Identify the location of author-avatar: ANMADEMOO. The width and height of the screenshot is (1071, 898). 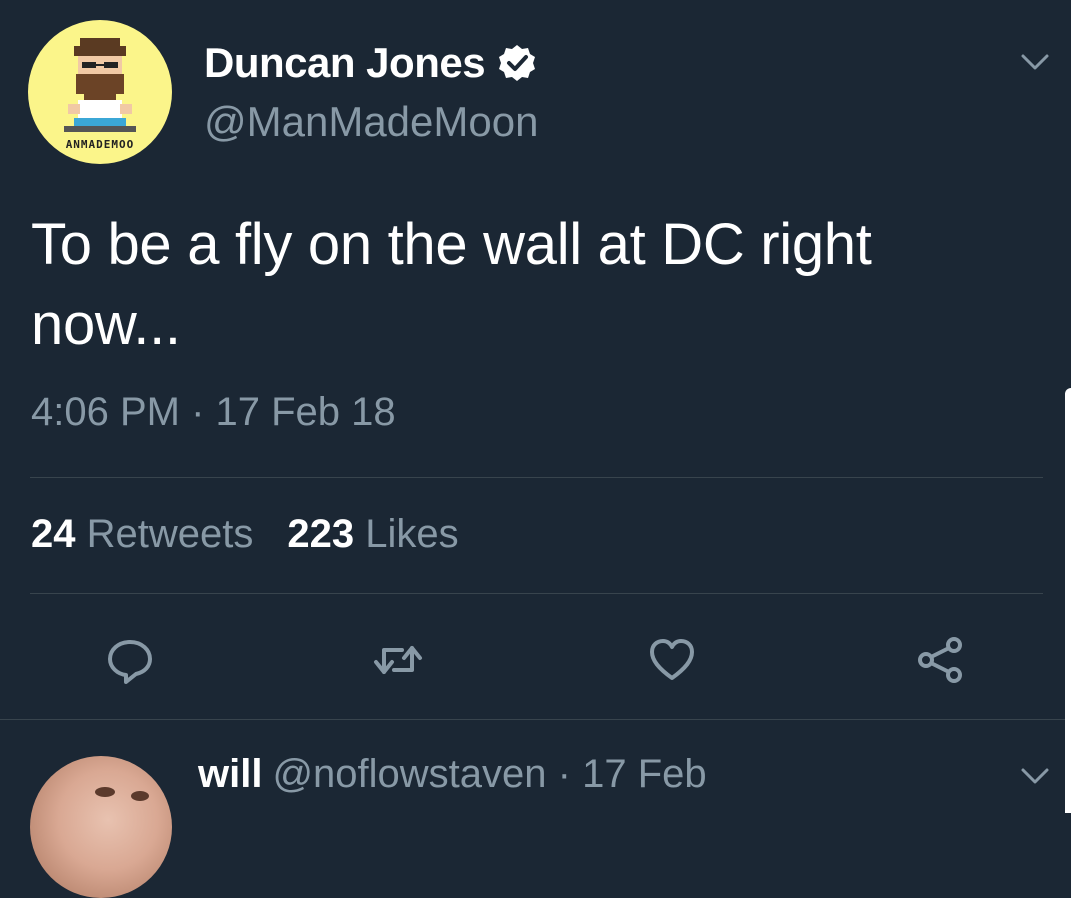
(100, 92).